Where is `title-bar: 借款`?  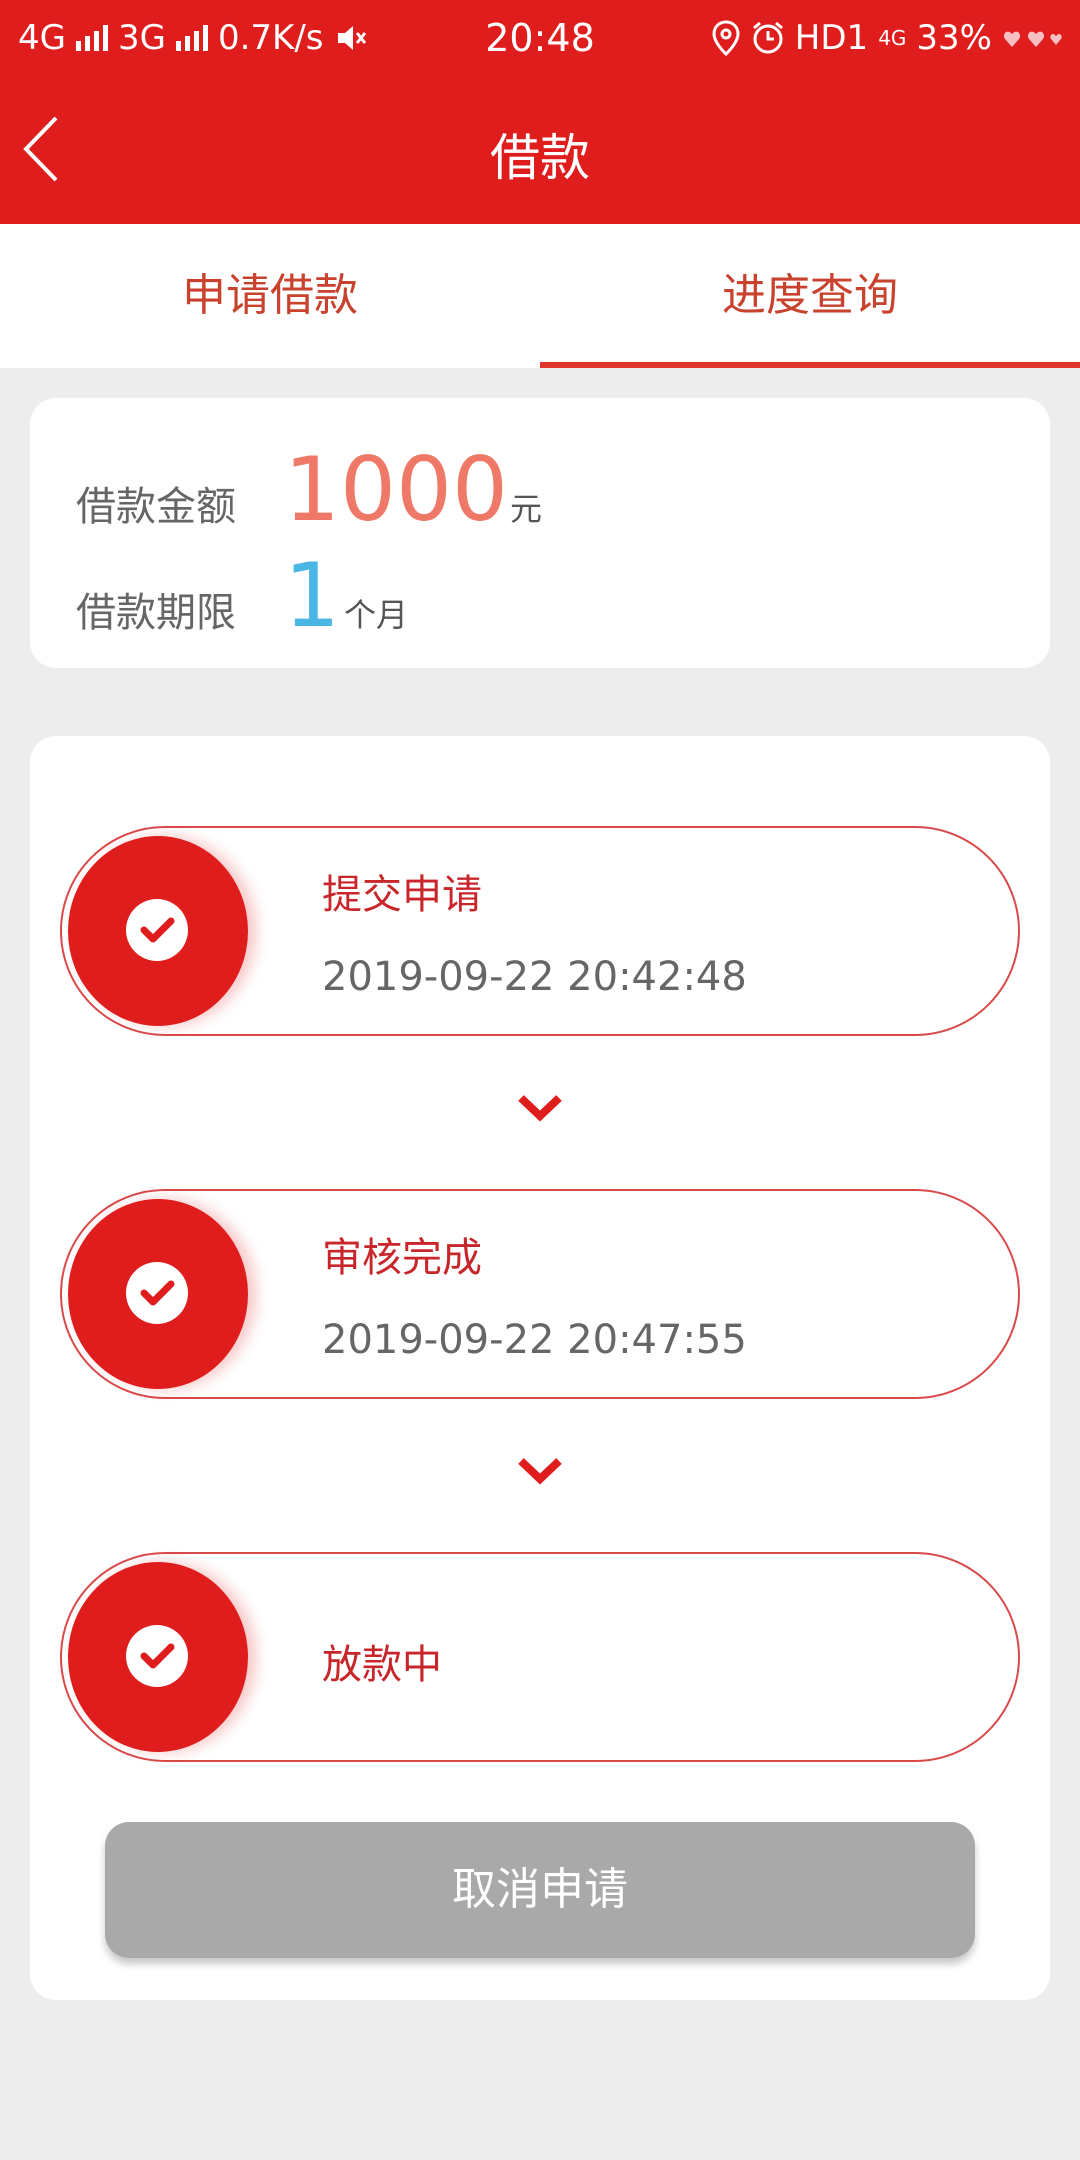 title-bar: 借款 is located at coordinates (540, 149).